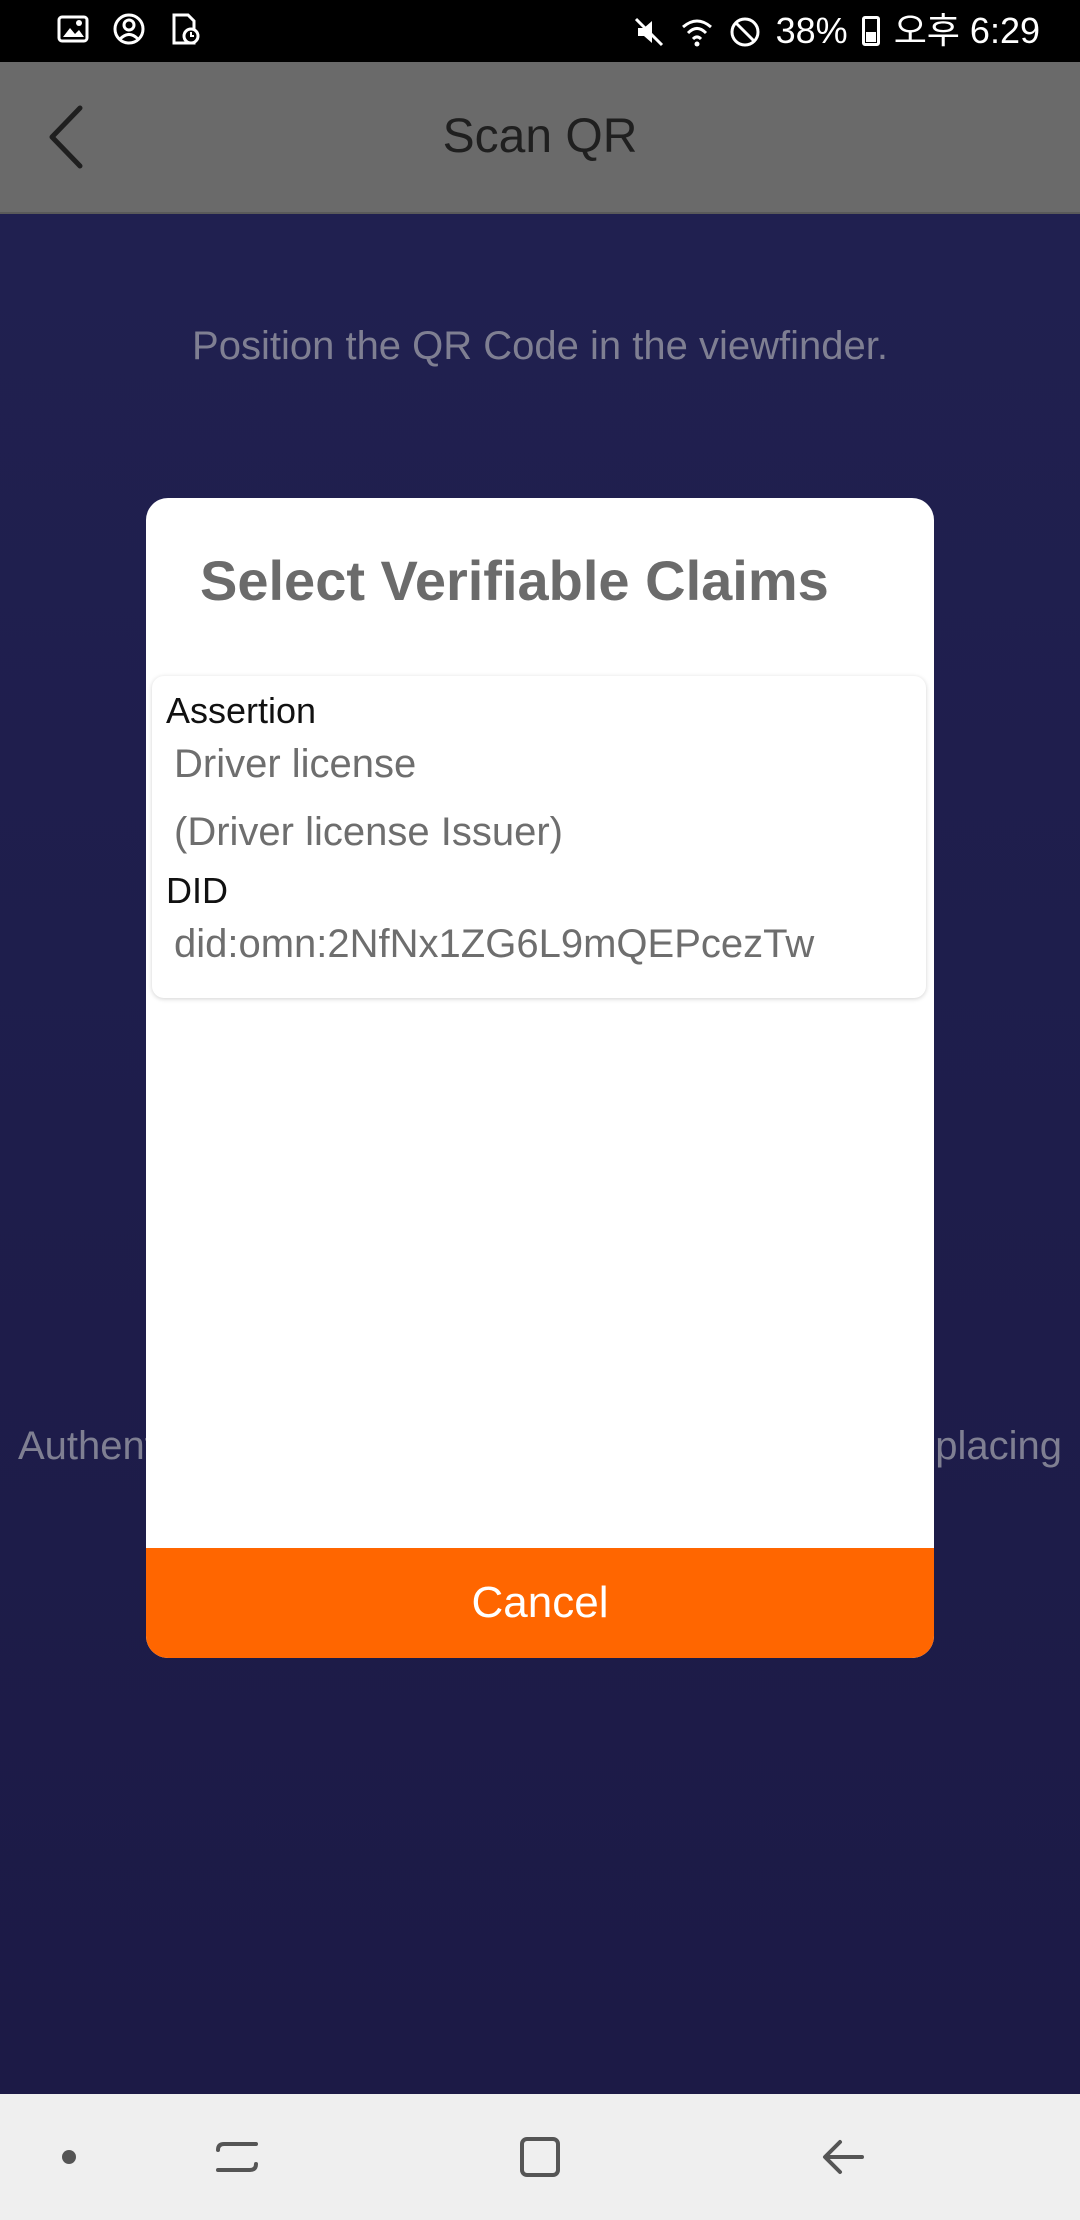 The image size is (1080, 2220). I want to click on battery-percent: 38%, so click(811, 30).